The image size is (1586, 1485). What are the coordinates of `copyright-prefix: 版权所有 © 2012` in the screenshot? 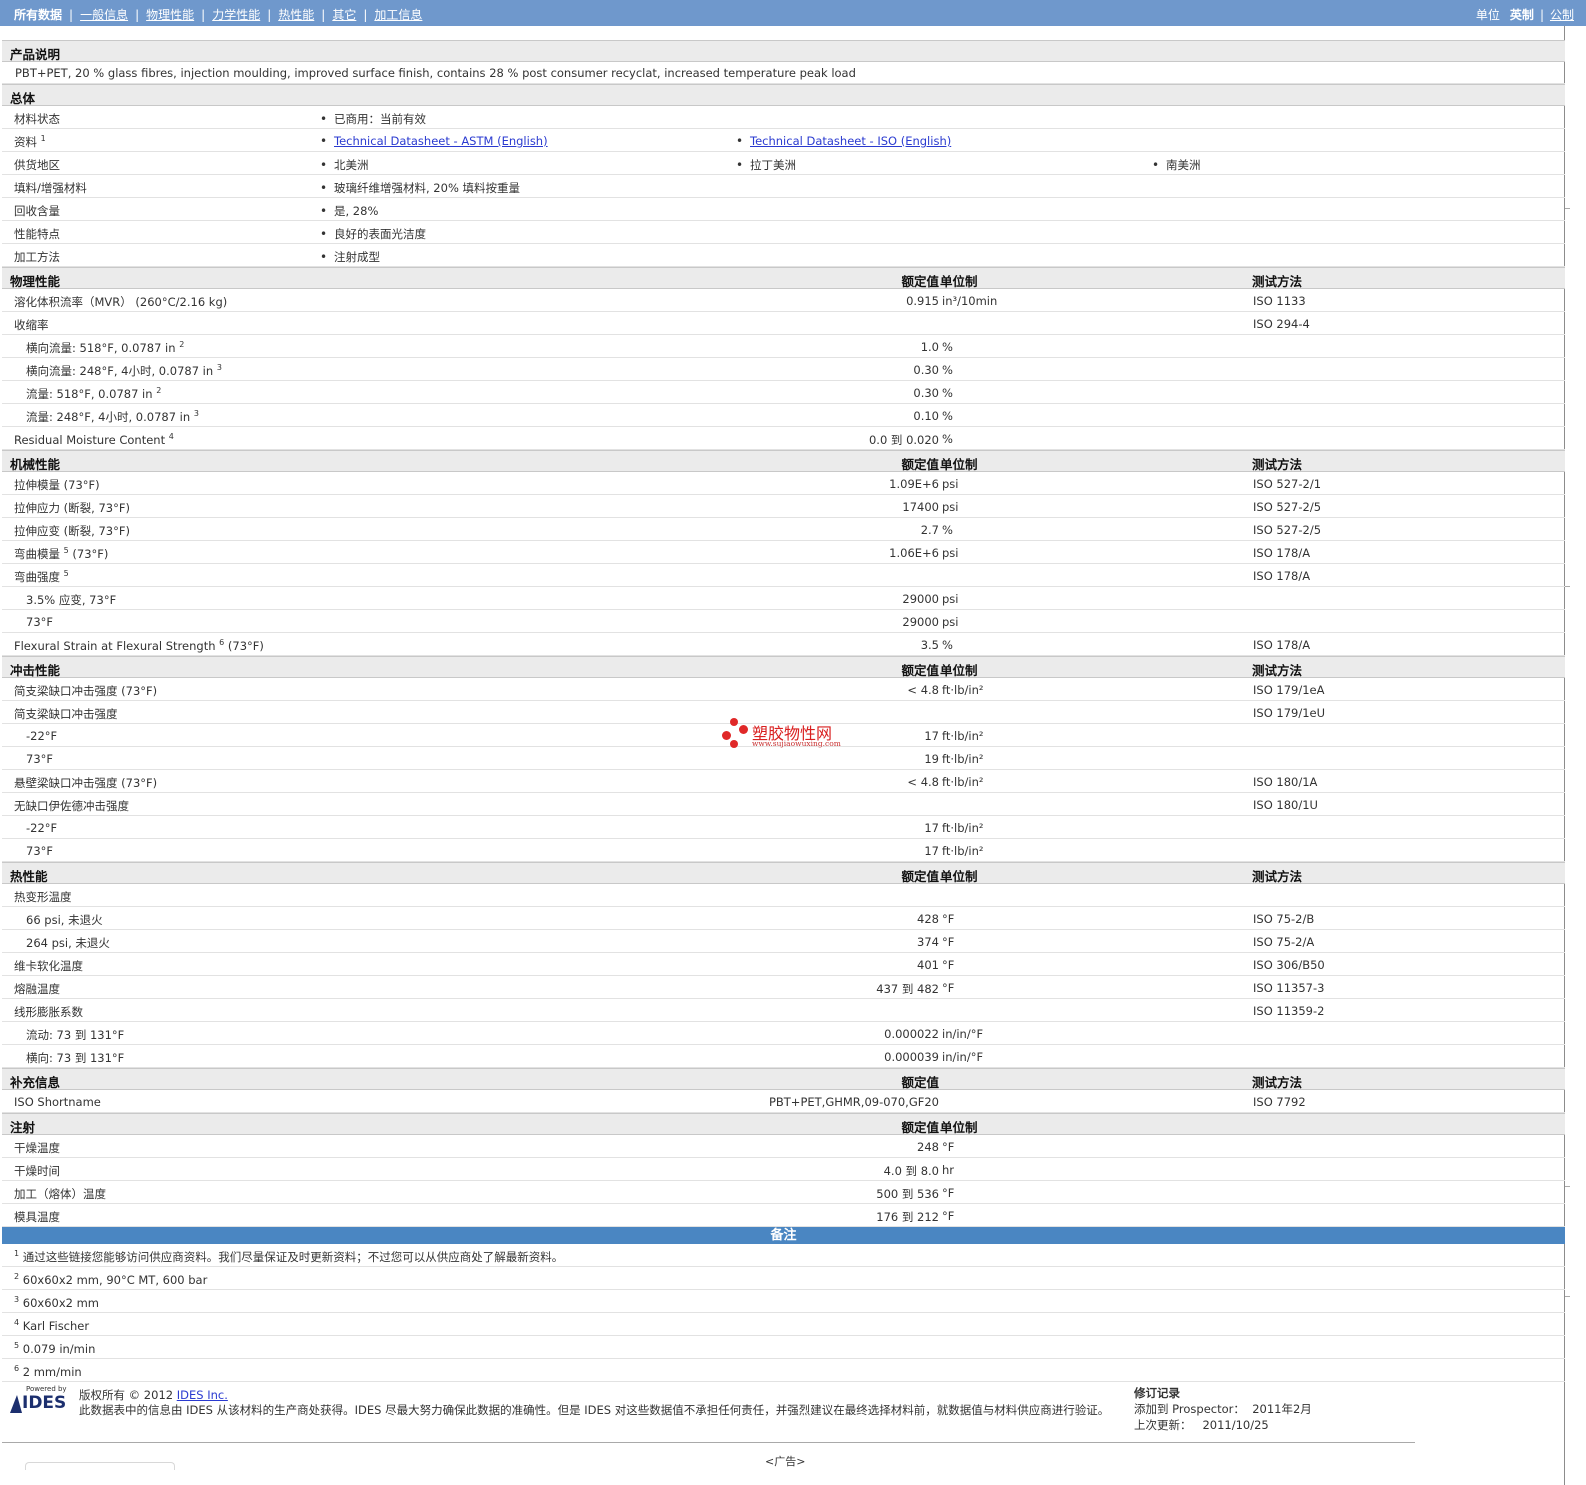 It's located at (128, 1395).